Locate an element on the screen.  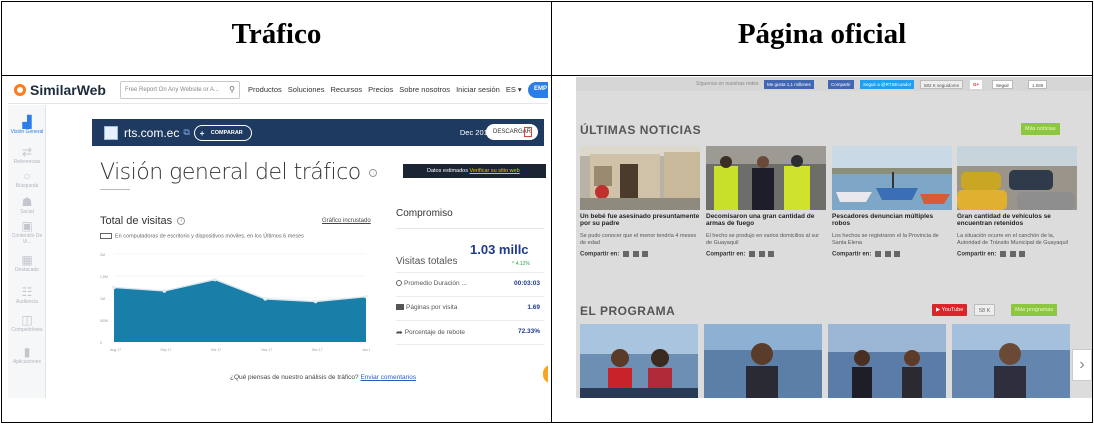
chart-icon: ▟ is located at coordinates (27, 122).